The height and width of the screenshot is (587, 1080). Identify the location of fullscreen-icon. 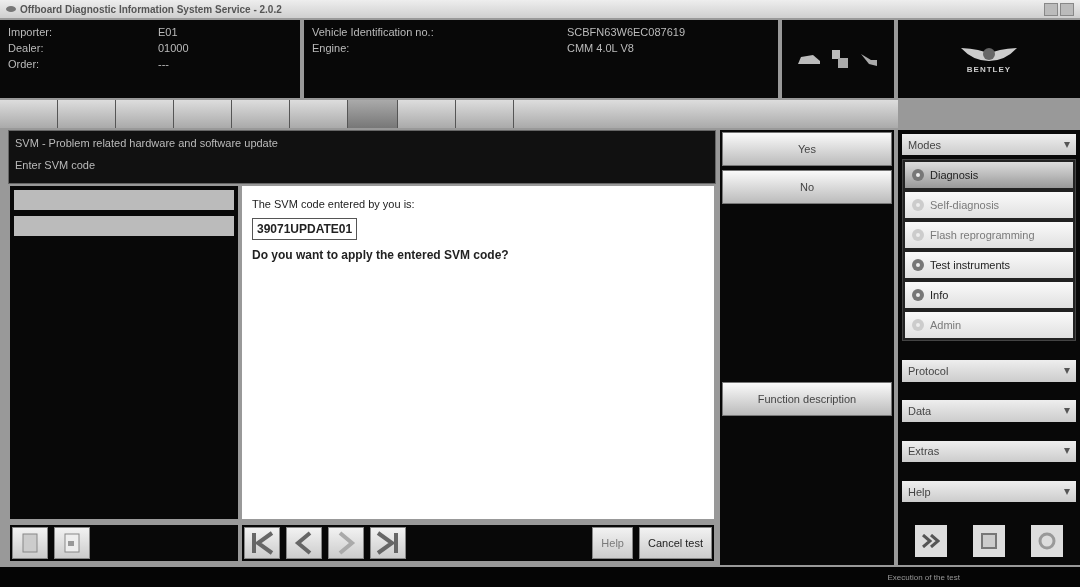
(989, 541).